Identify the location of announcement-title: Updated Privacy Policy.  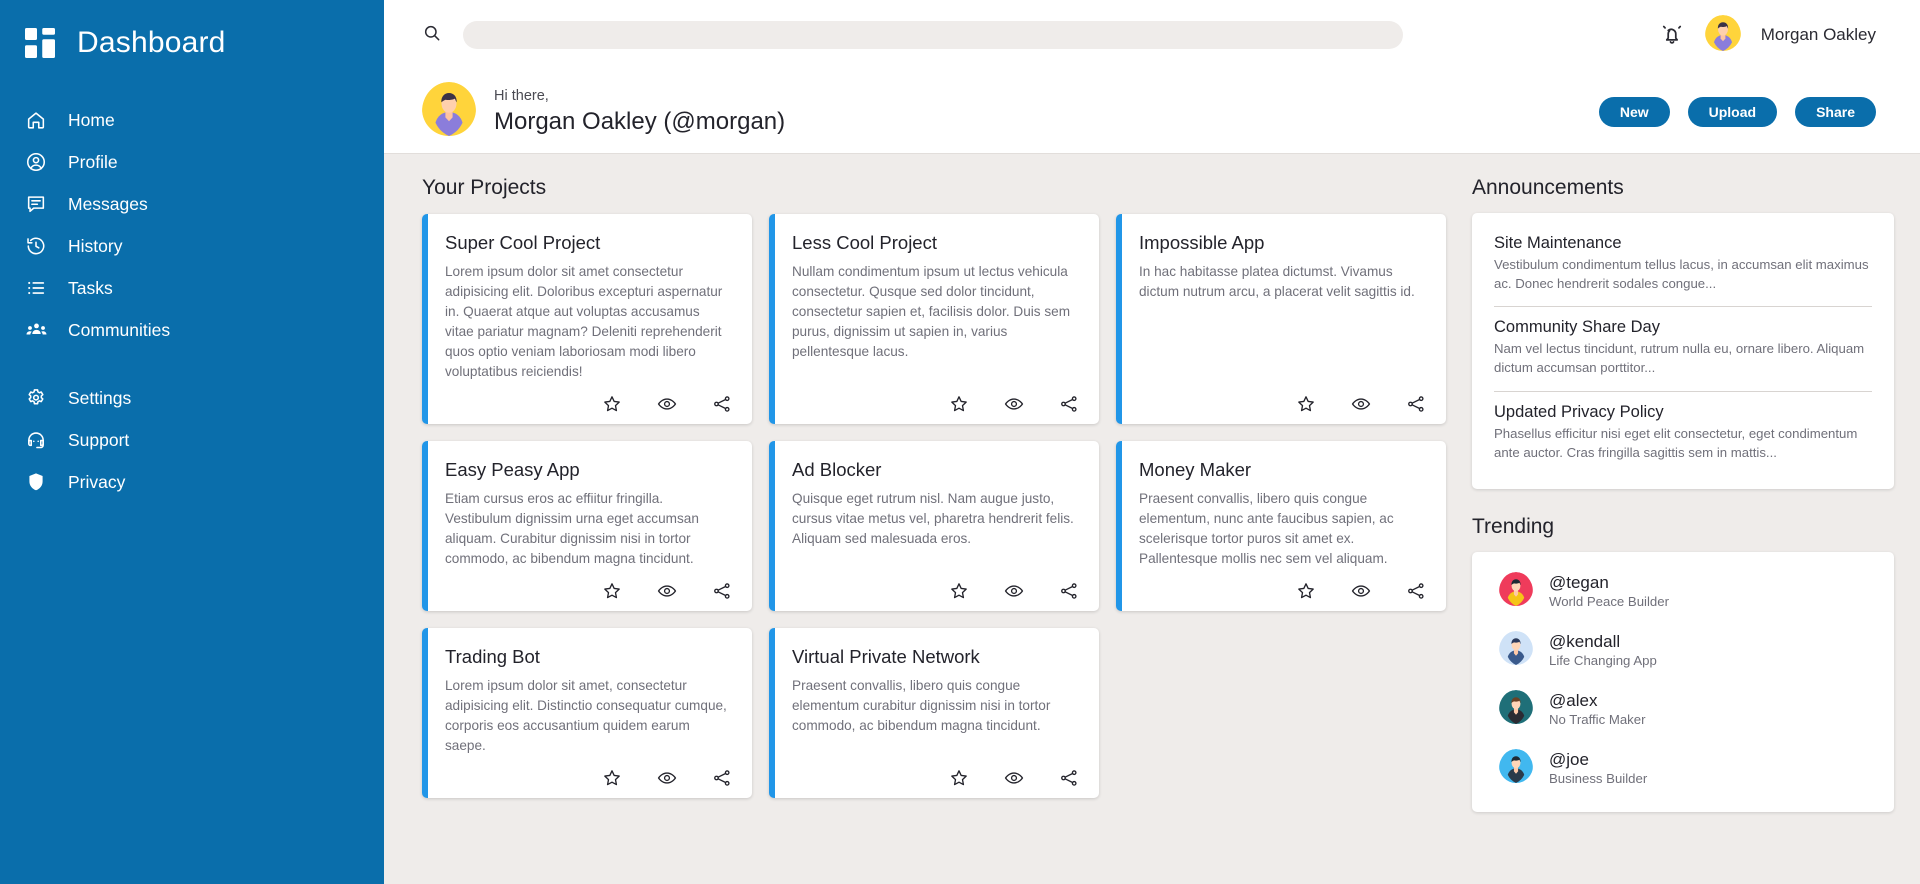
(1579, 411).